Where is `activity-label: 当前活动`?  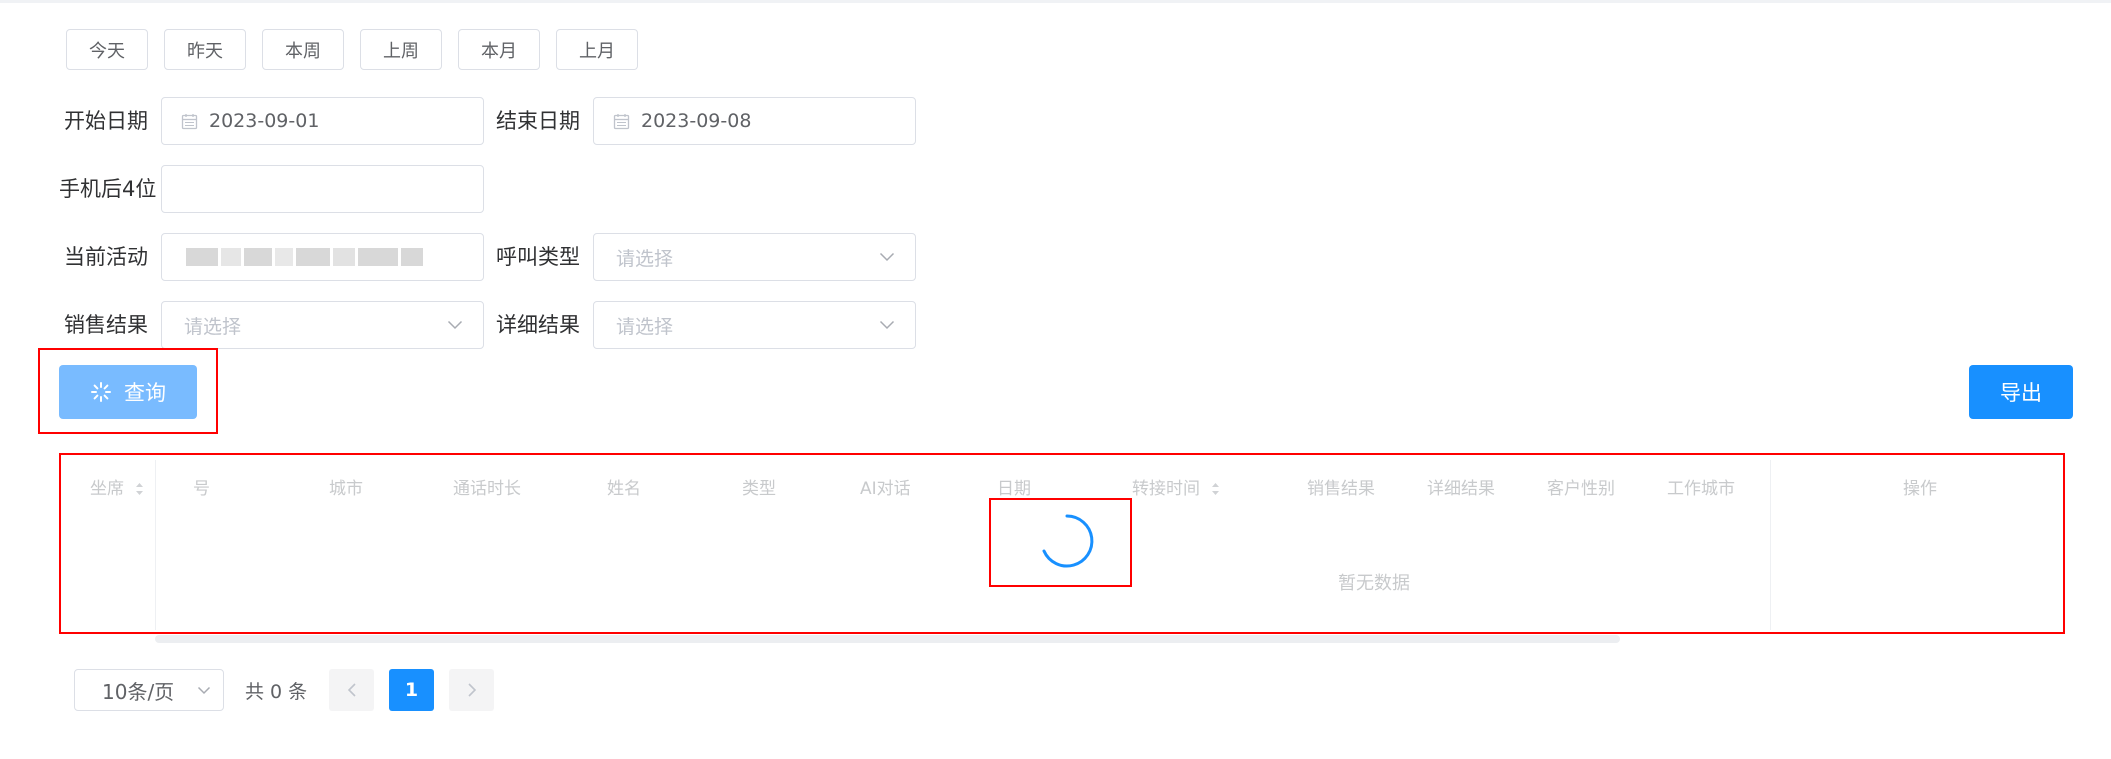
activity-label: 当前活动 is located at coordinates (106, 257).